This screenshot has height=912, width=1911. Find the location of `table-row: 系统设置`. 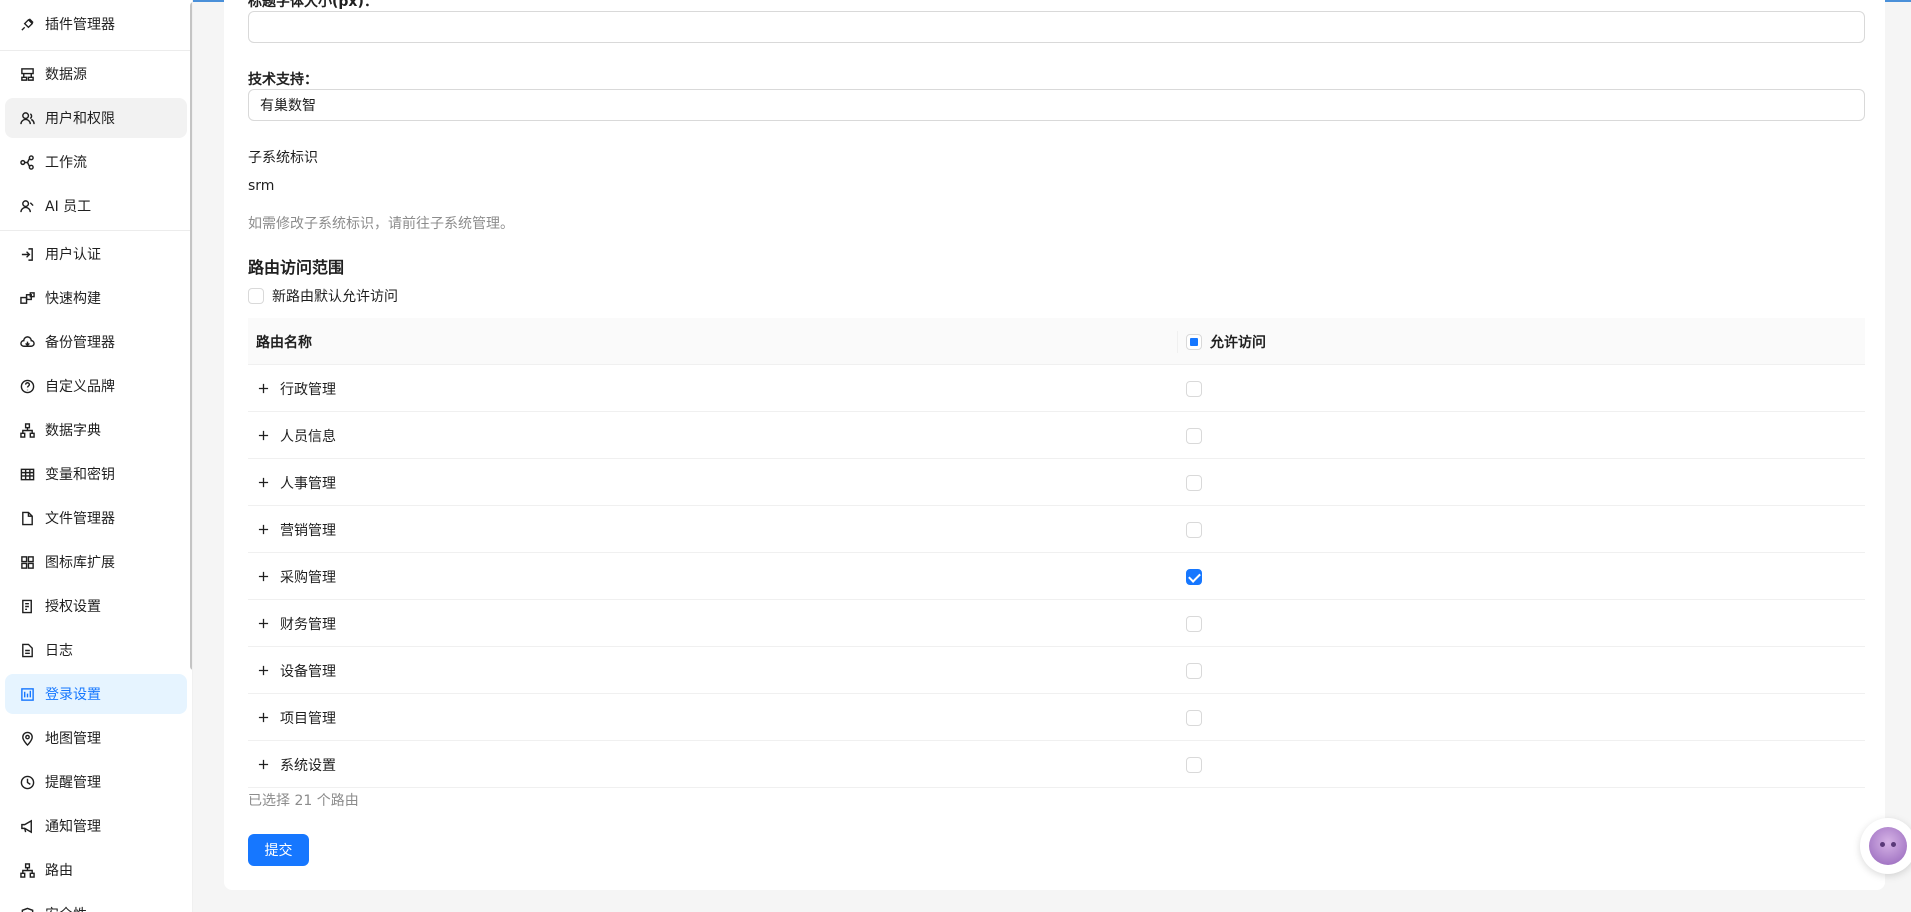

table-row: 系统设置 is located at coordinates (1056, 764).